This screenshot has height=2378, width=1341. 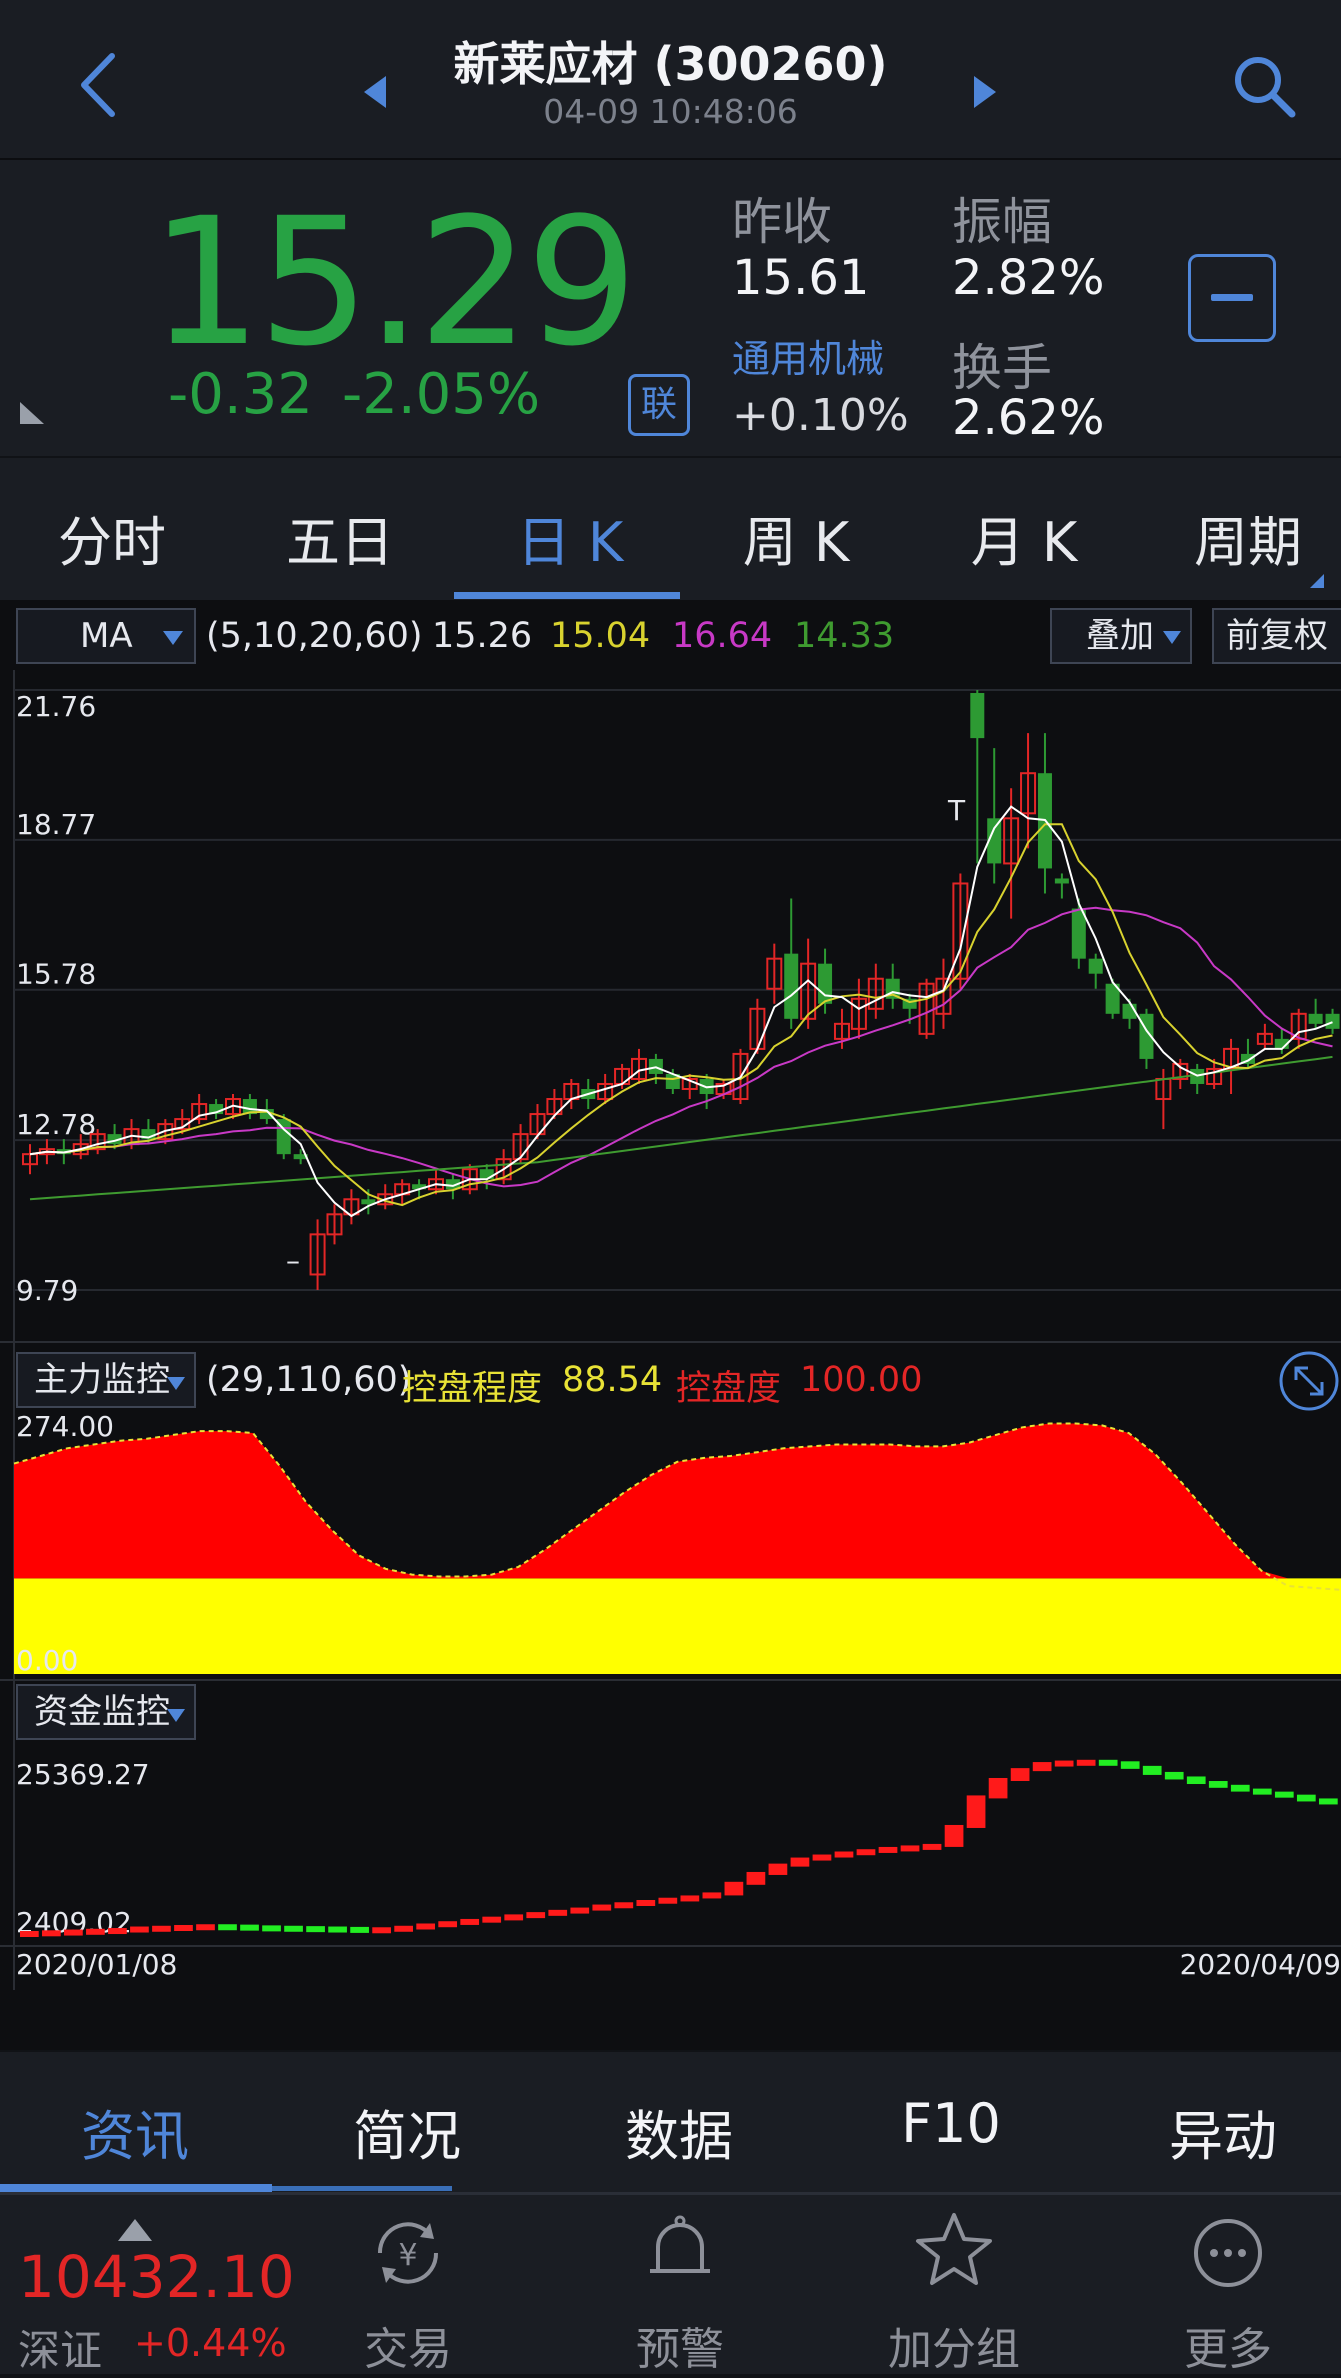 I want to click on fund-axis-max: 25369.27, so click(x=83, y=1774).